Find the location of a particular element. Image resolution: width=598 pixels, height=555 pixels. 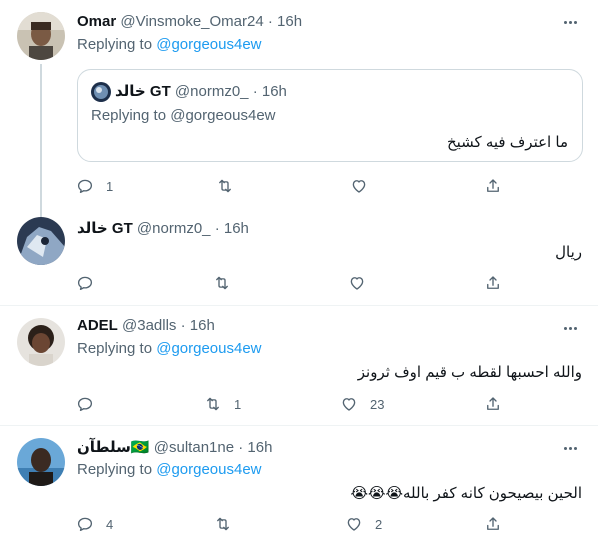

tweet-header: Omar @Vinsmoke_Omar24 · 16h is located at coordinates (189, 22).